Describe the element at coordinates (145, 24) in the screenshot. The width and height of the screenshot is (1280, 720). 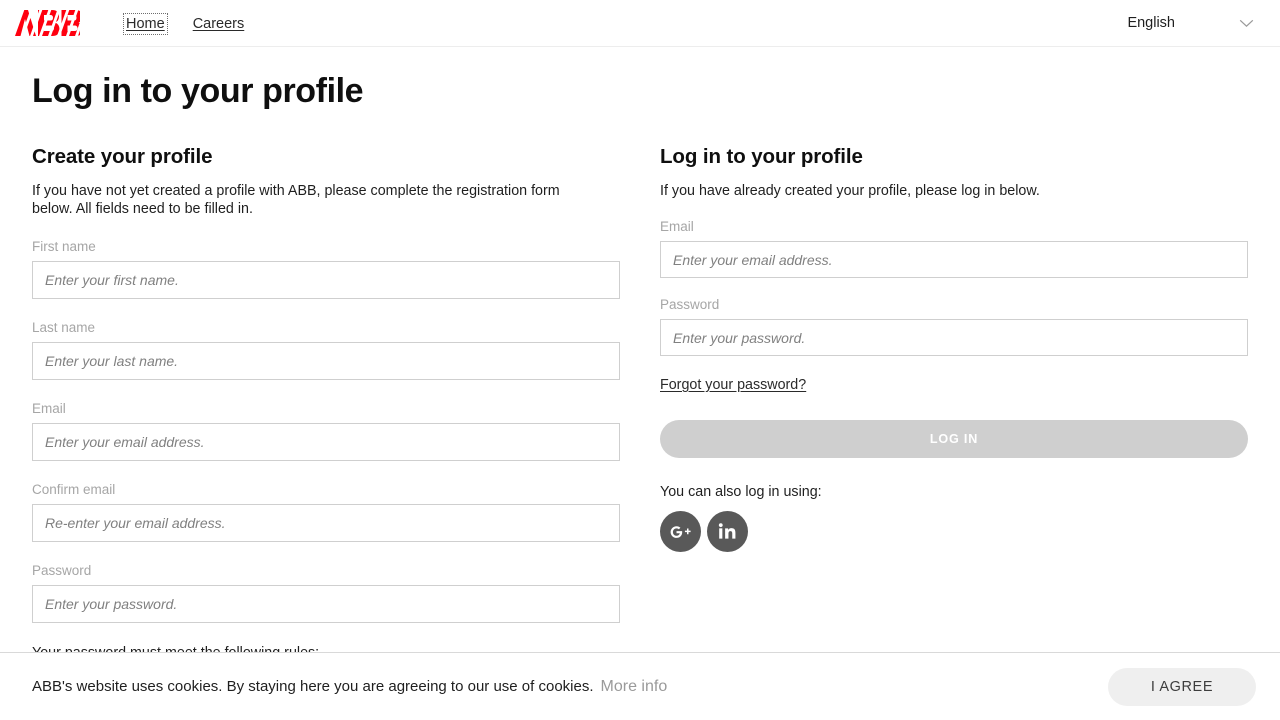
I see `nav-link-home: Home` at that location.